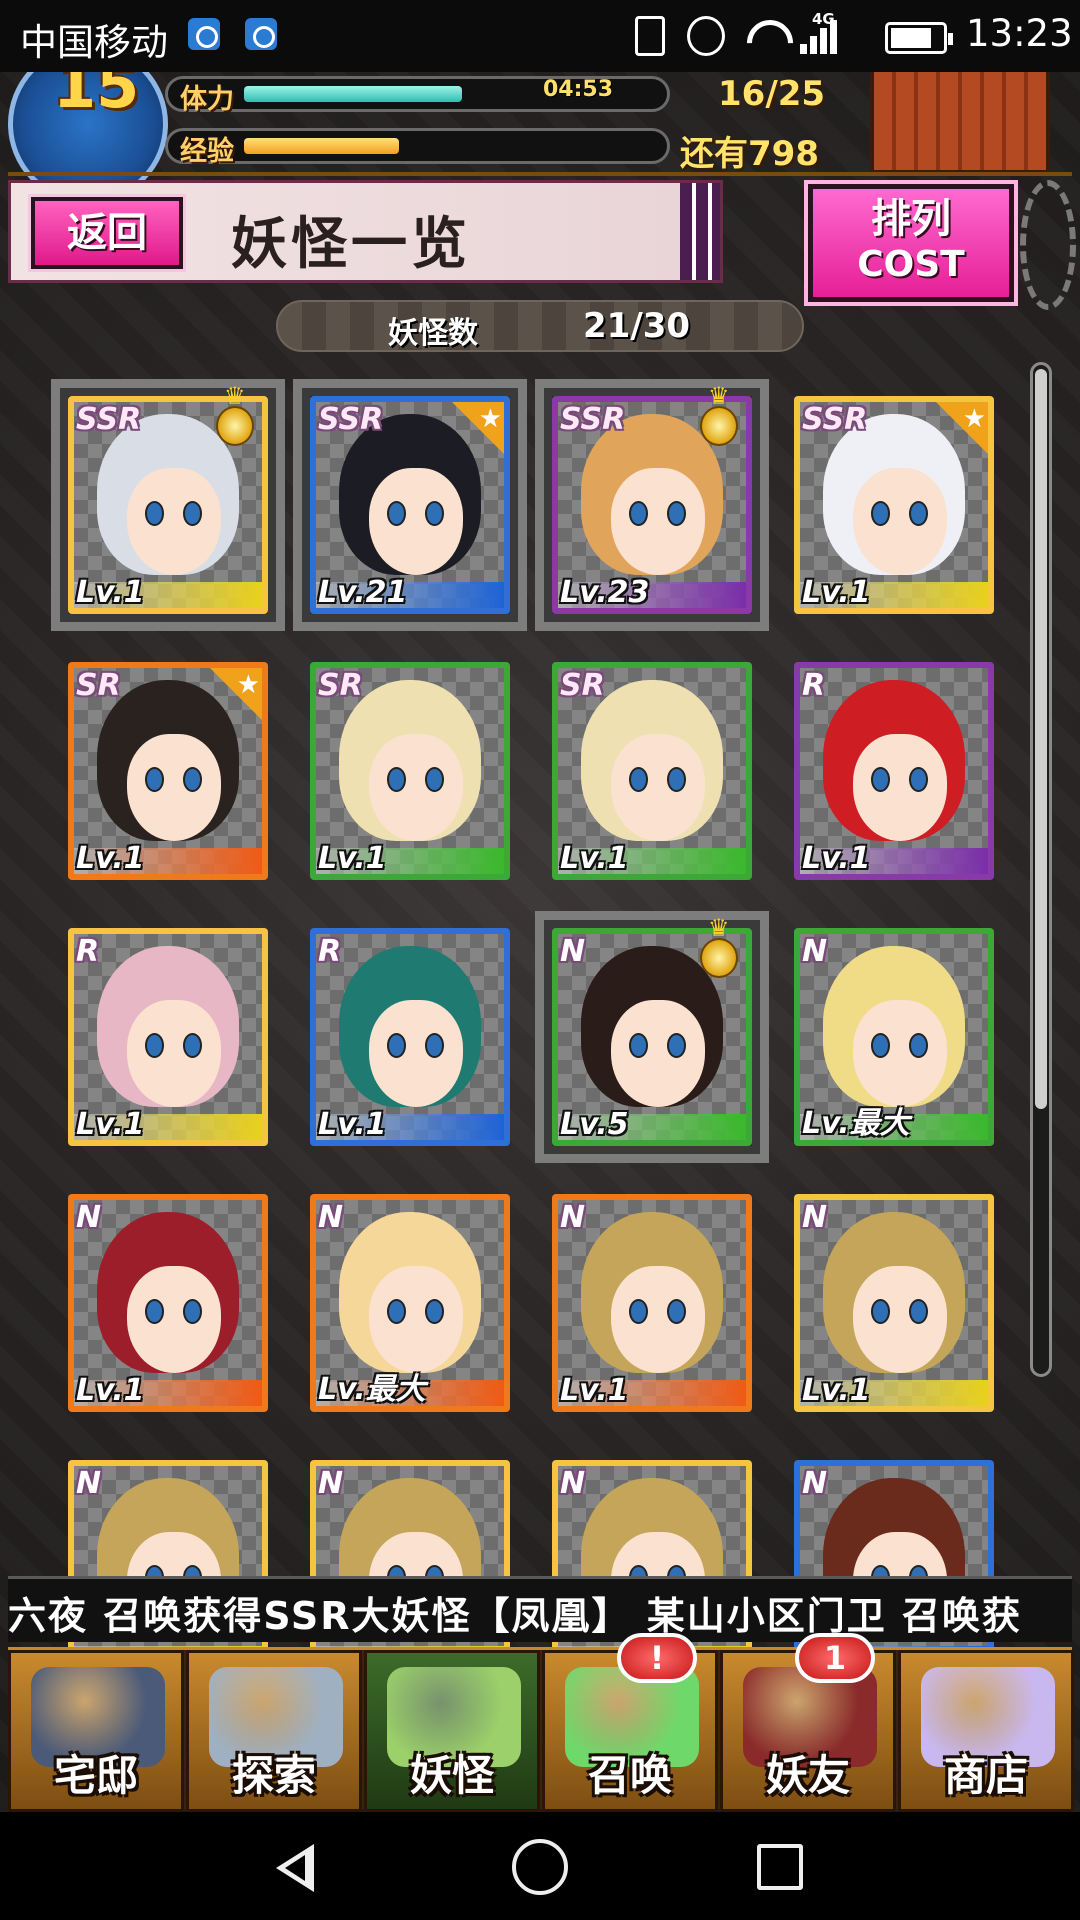  Describe the element at coordinates (578, 89) in the screenshot. I see `stamina-timer: 04:53` at that location.